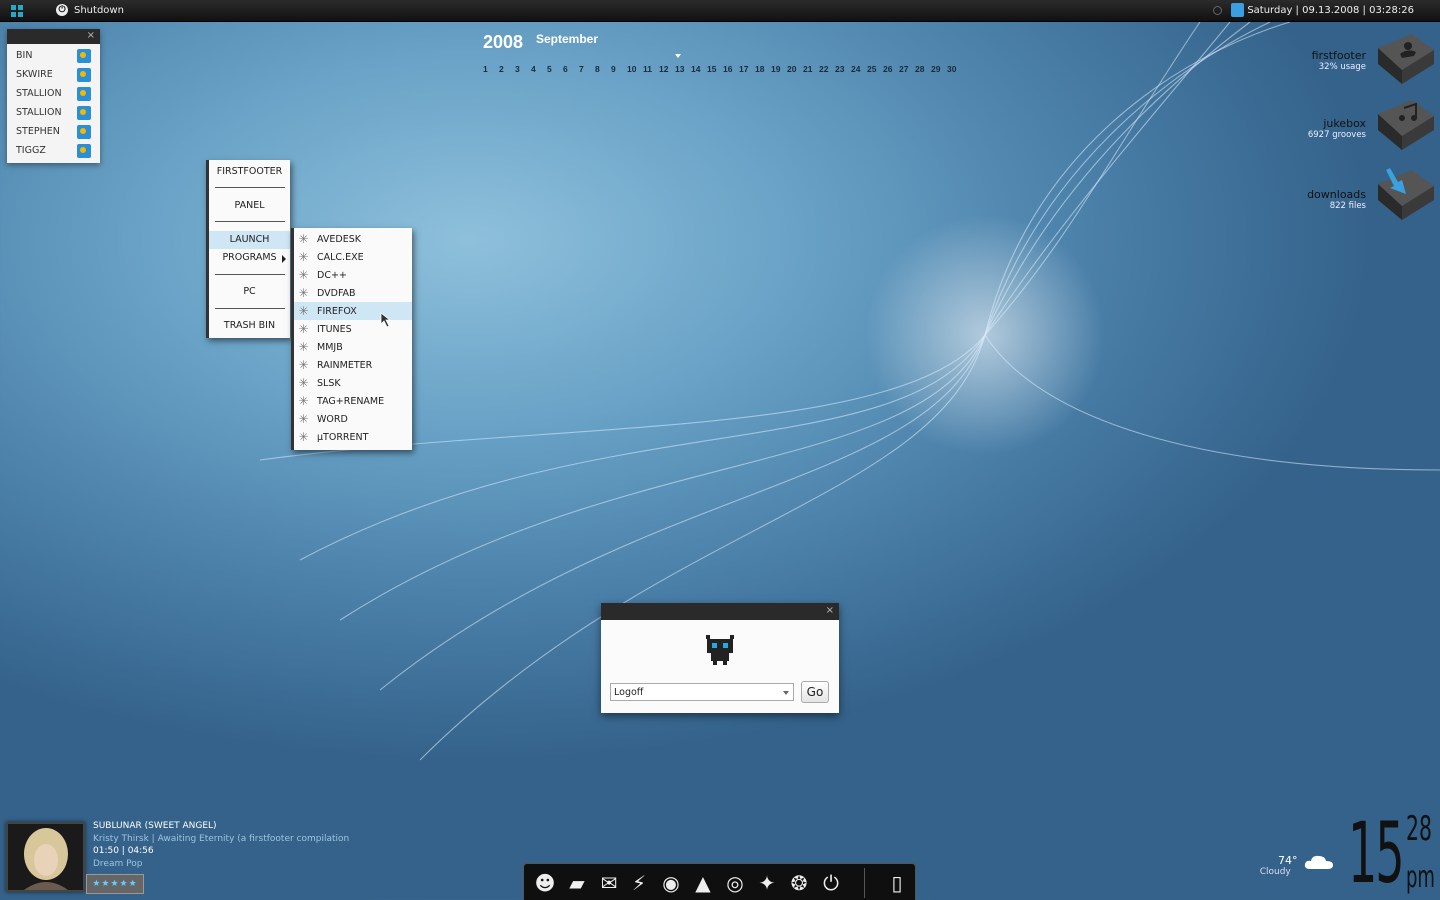  What do you see at coordinates (332, 275) in the screenshot?
I see `submenu-item-label: DC++` at bounding box center [332, 275].